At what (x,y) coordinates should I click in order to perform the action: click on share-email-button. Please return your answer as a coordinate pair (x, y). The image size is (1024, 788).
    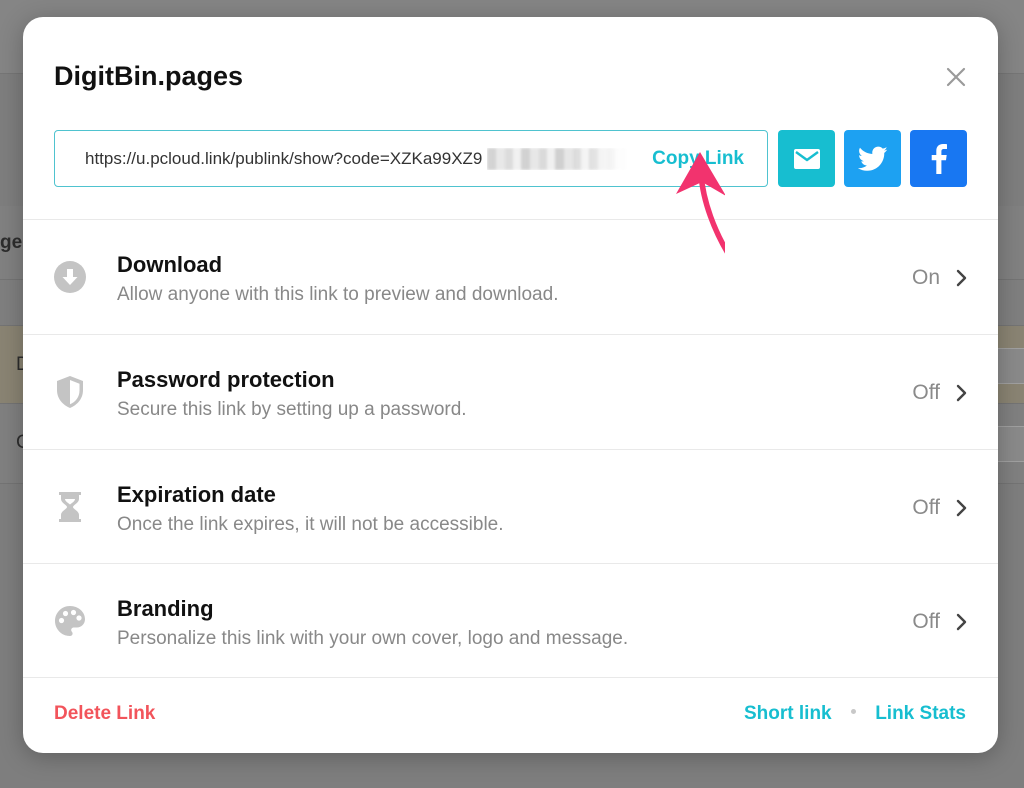
    Looking at the image, I should click on (806, 158).